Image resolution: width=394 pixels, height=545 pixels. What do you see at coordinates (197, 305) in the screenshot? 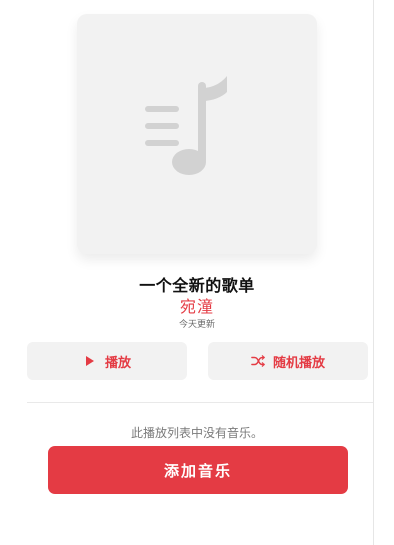
I see `playlist-author: 宛潼` at bounding box center [197, 305].